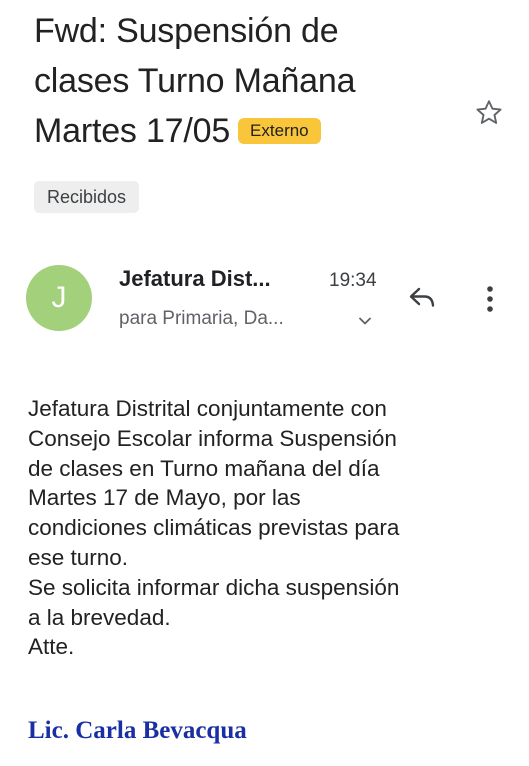 The width and height of the screenshot is (529, 766). What do you see at coordinates (353, 280) in the screenshot?
I see `email-time: 19:34` at bounding box center [353, 280].